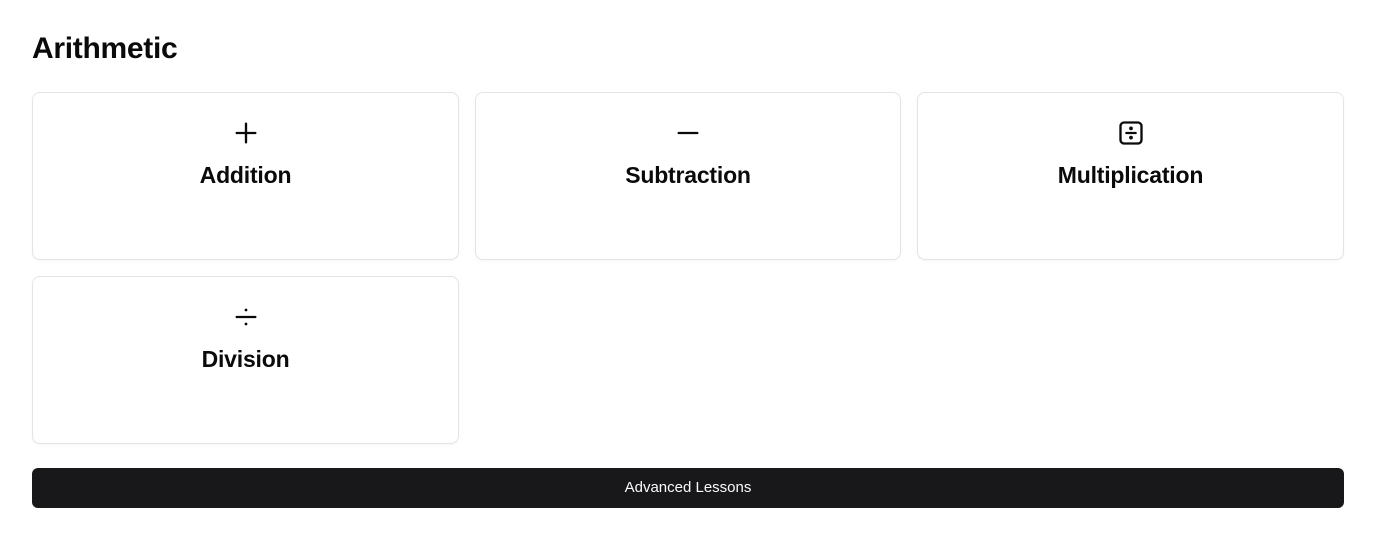  I want to click on card-multiplication: Multiplication, so click(1130, 176).